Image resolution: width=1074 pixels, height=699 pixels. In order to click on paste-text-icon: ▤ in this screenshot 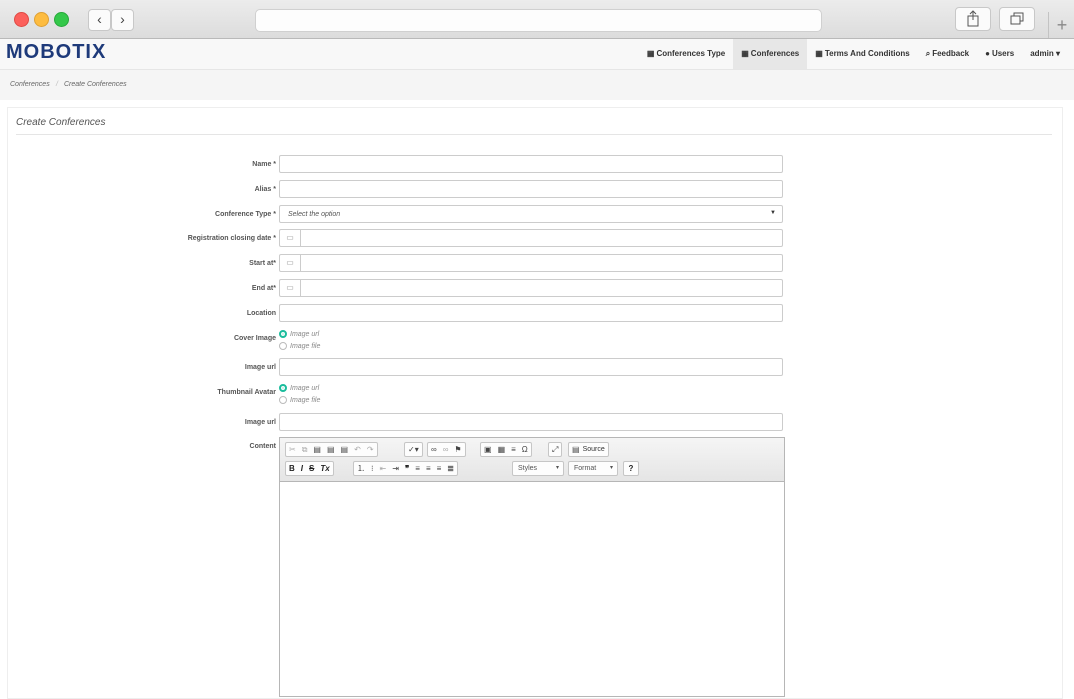, I will do `click(331, 449)`.